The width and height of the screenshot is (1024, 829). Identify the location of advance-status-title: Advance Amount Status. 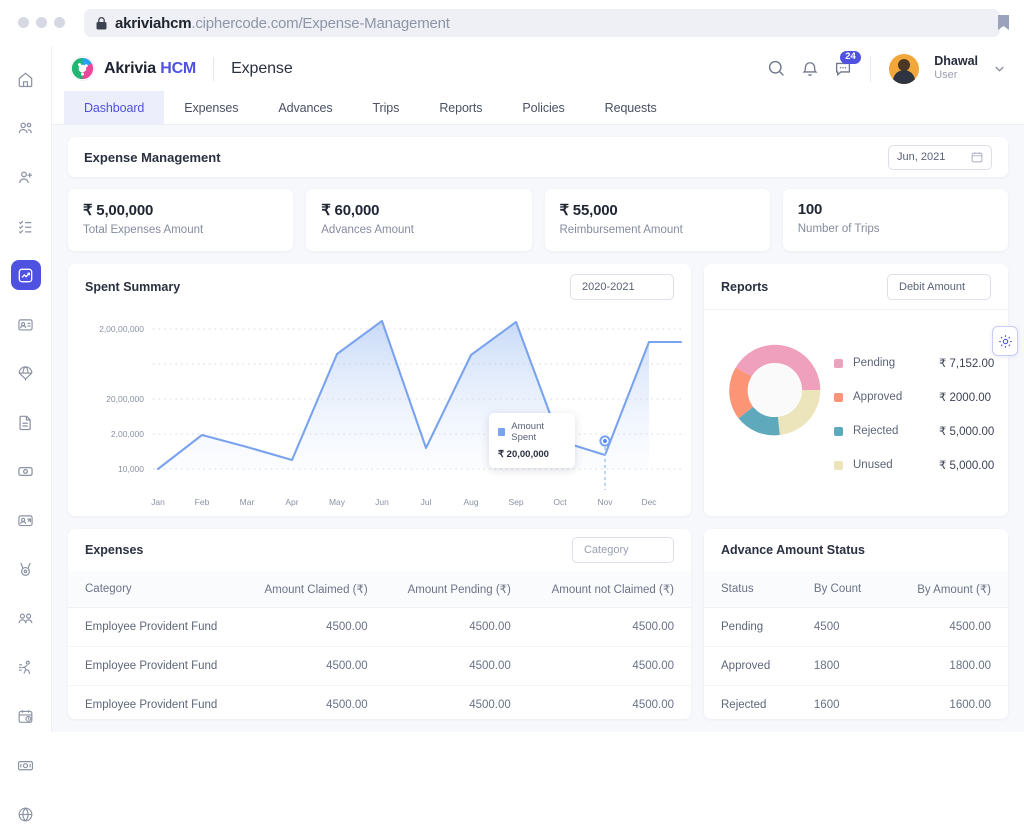
(793, 550).